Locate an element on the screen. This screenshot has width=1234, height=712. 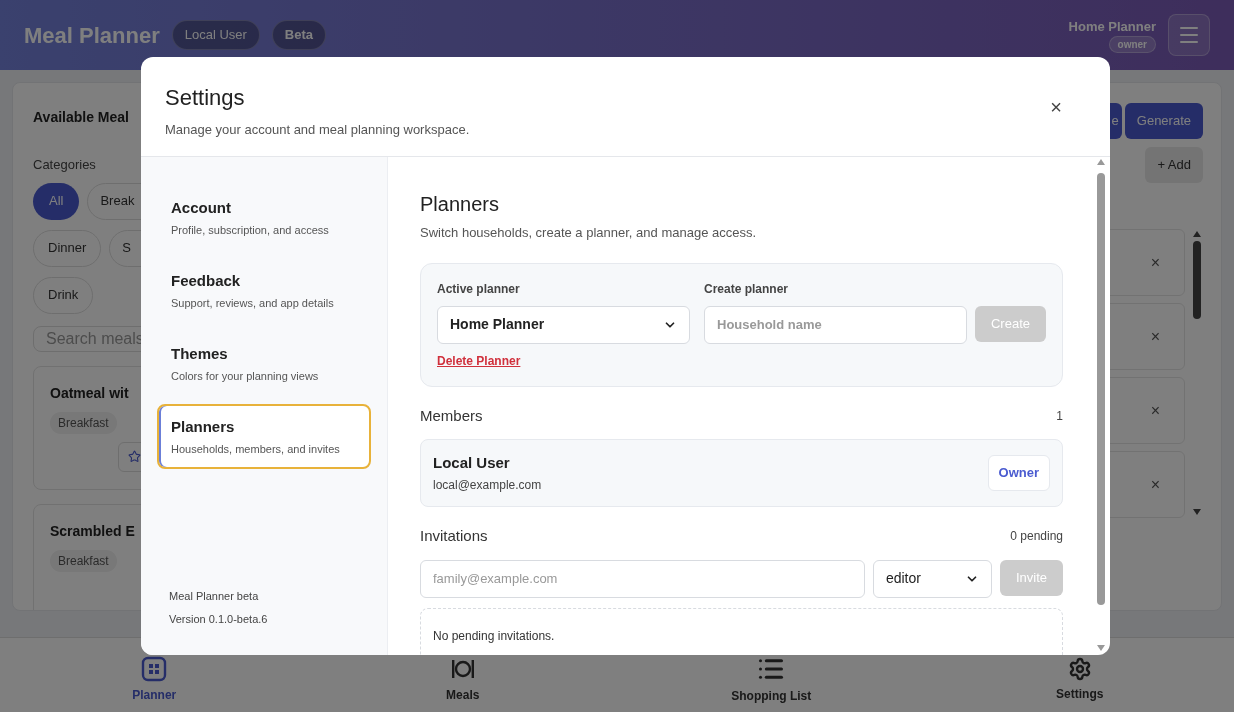
section-title: Planners is located at coordinates (460, 204).